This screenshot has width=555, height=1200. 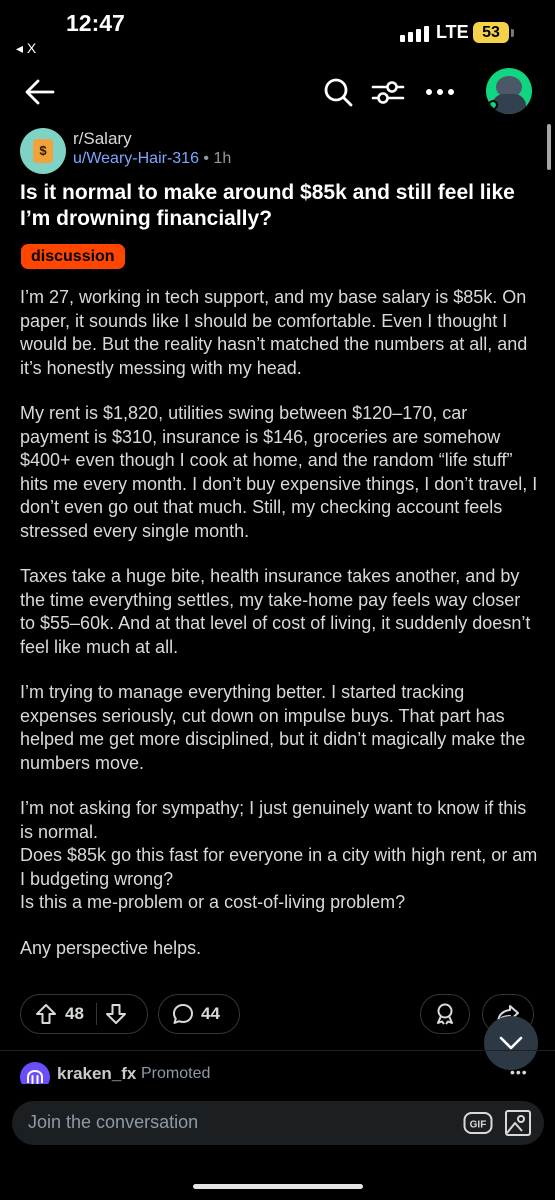 I want to click on more-horizontal-icon, so click(x=440, y=92).